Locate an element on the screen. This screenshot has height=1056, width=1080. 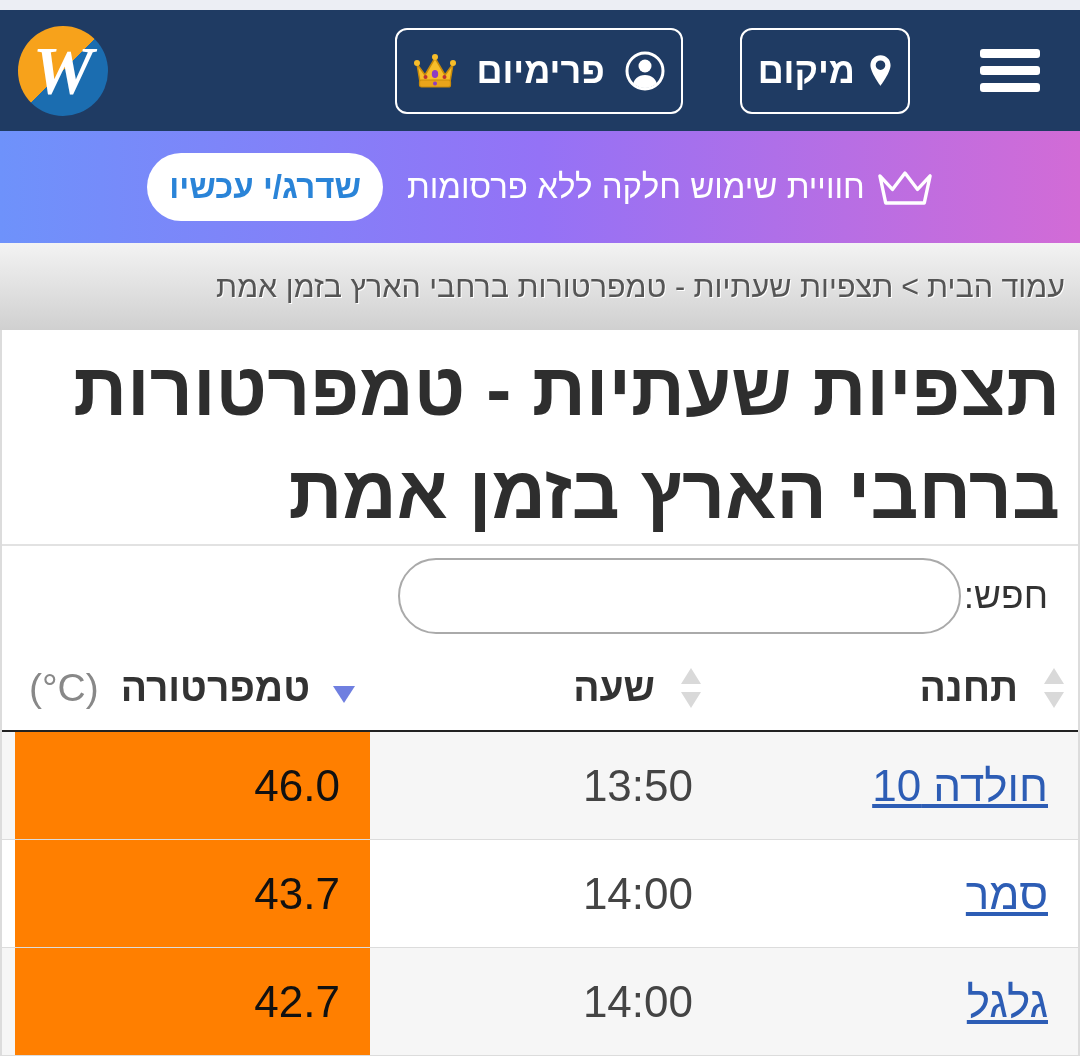
breadcrumb-link: עמוד הבית is located at coordinates (996, 286).